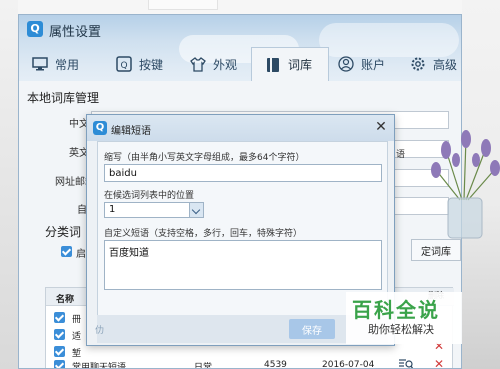 This screenshot has width=500, height=369. Describe the element at coordinates (40, 64) in the screenshot. I see `monitor-icon` at that location.